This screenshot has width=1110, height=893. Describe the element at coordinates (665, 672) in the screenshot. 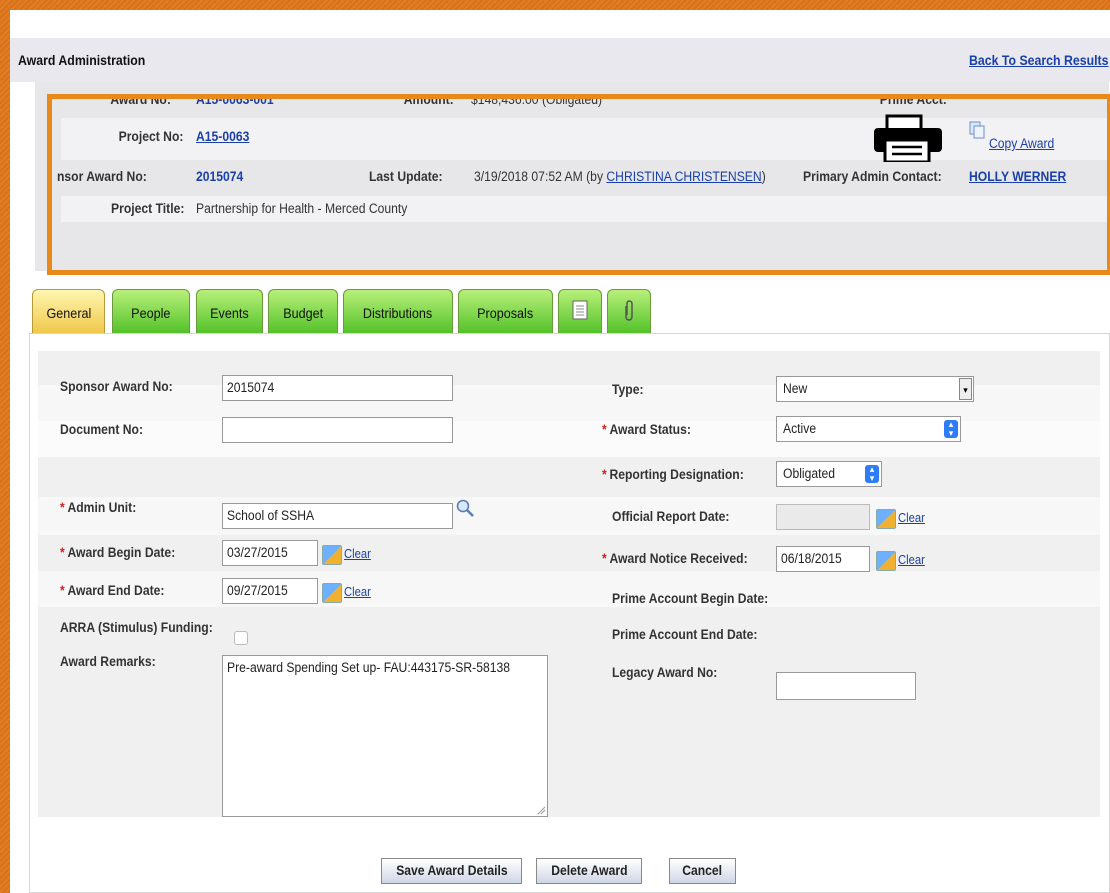

I see `legacy-award-no-label: Legacy Award No:` at that location.